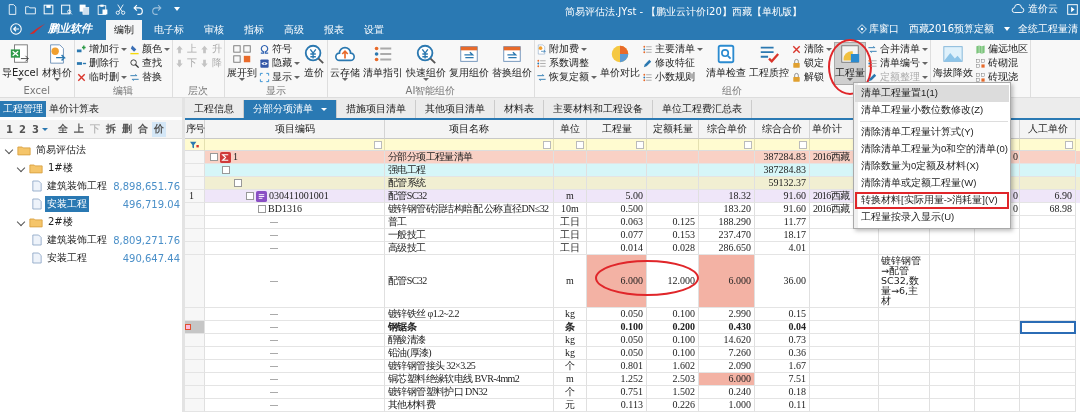 The height and width of the screenshot is (412, 1080). I want to click on ribbon-button: 工程质控, so click(768, 63).